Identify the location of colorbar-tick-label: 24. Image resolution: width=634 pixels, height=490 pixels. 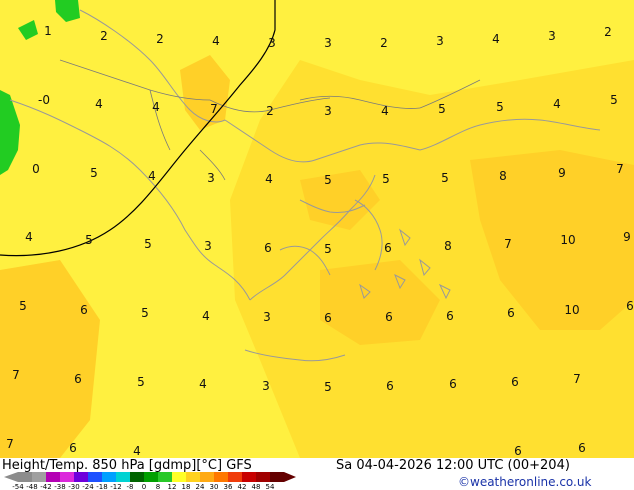
(200, 486).